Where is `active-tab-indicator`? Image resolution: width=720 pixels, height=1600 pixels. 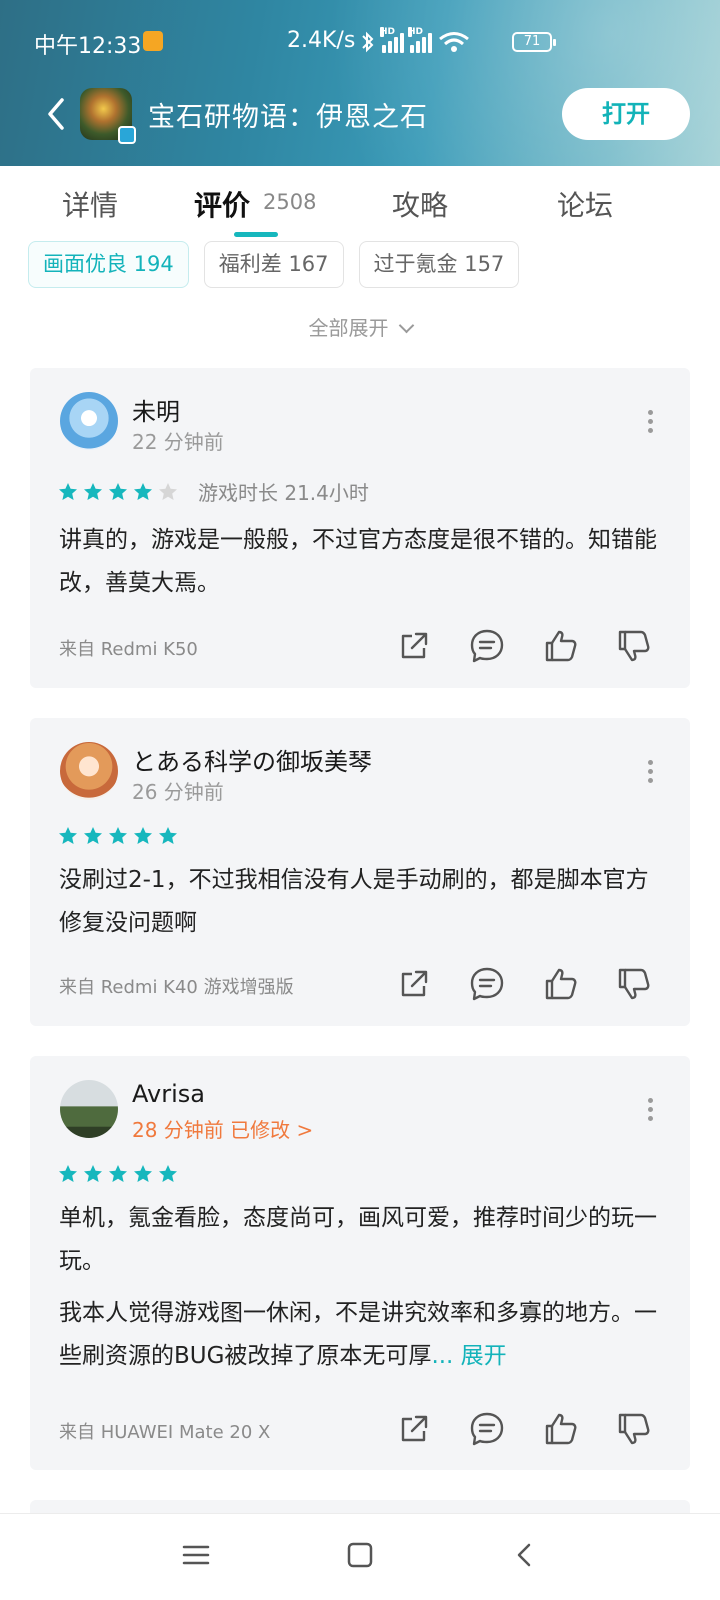
active-tab-indicator is located at coordinates (256, 234).